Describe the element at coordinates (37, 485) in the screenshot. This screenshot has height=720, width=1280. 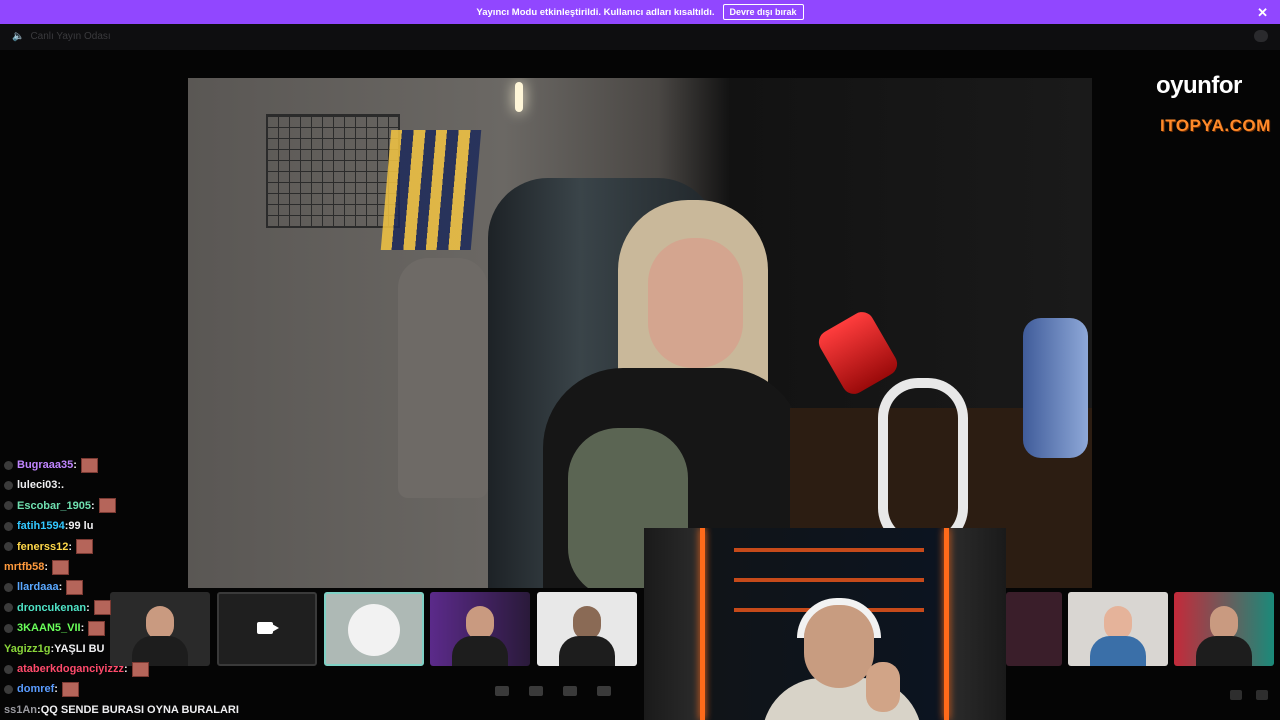
I see `chat-username: luleci03` at that location.